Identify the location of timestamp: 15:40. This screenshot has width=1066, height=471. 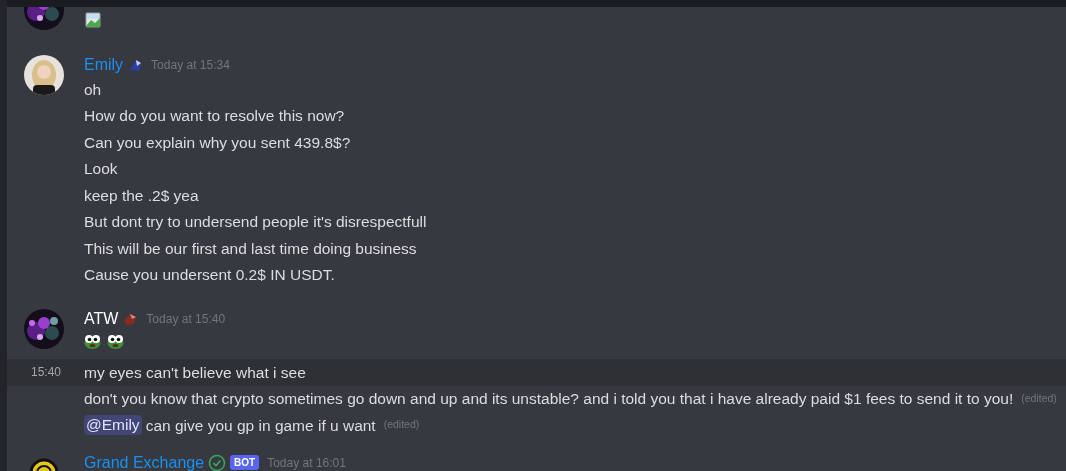
(47, 373).